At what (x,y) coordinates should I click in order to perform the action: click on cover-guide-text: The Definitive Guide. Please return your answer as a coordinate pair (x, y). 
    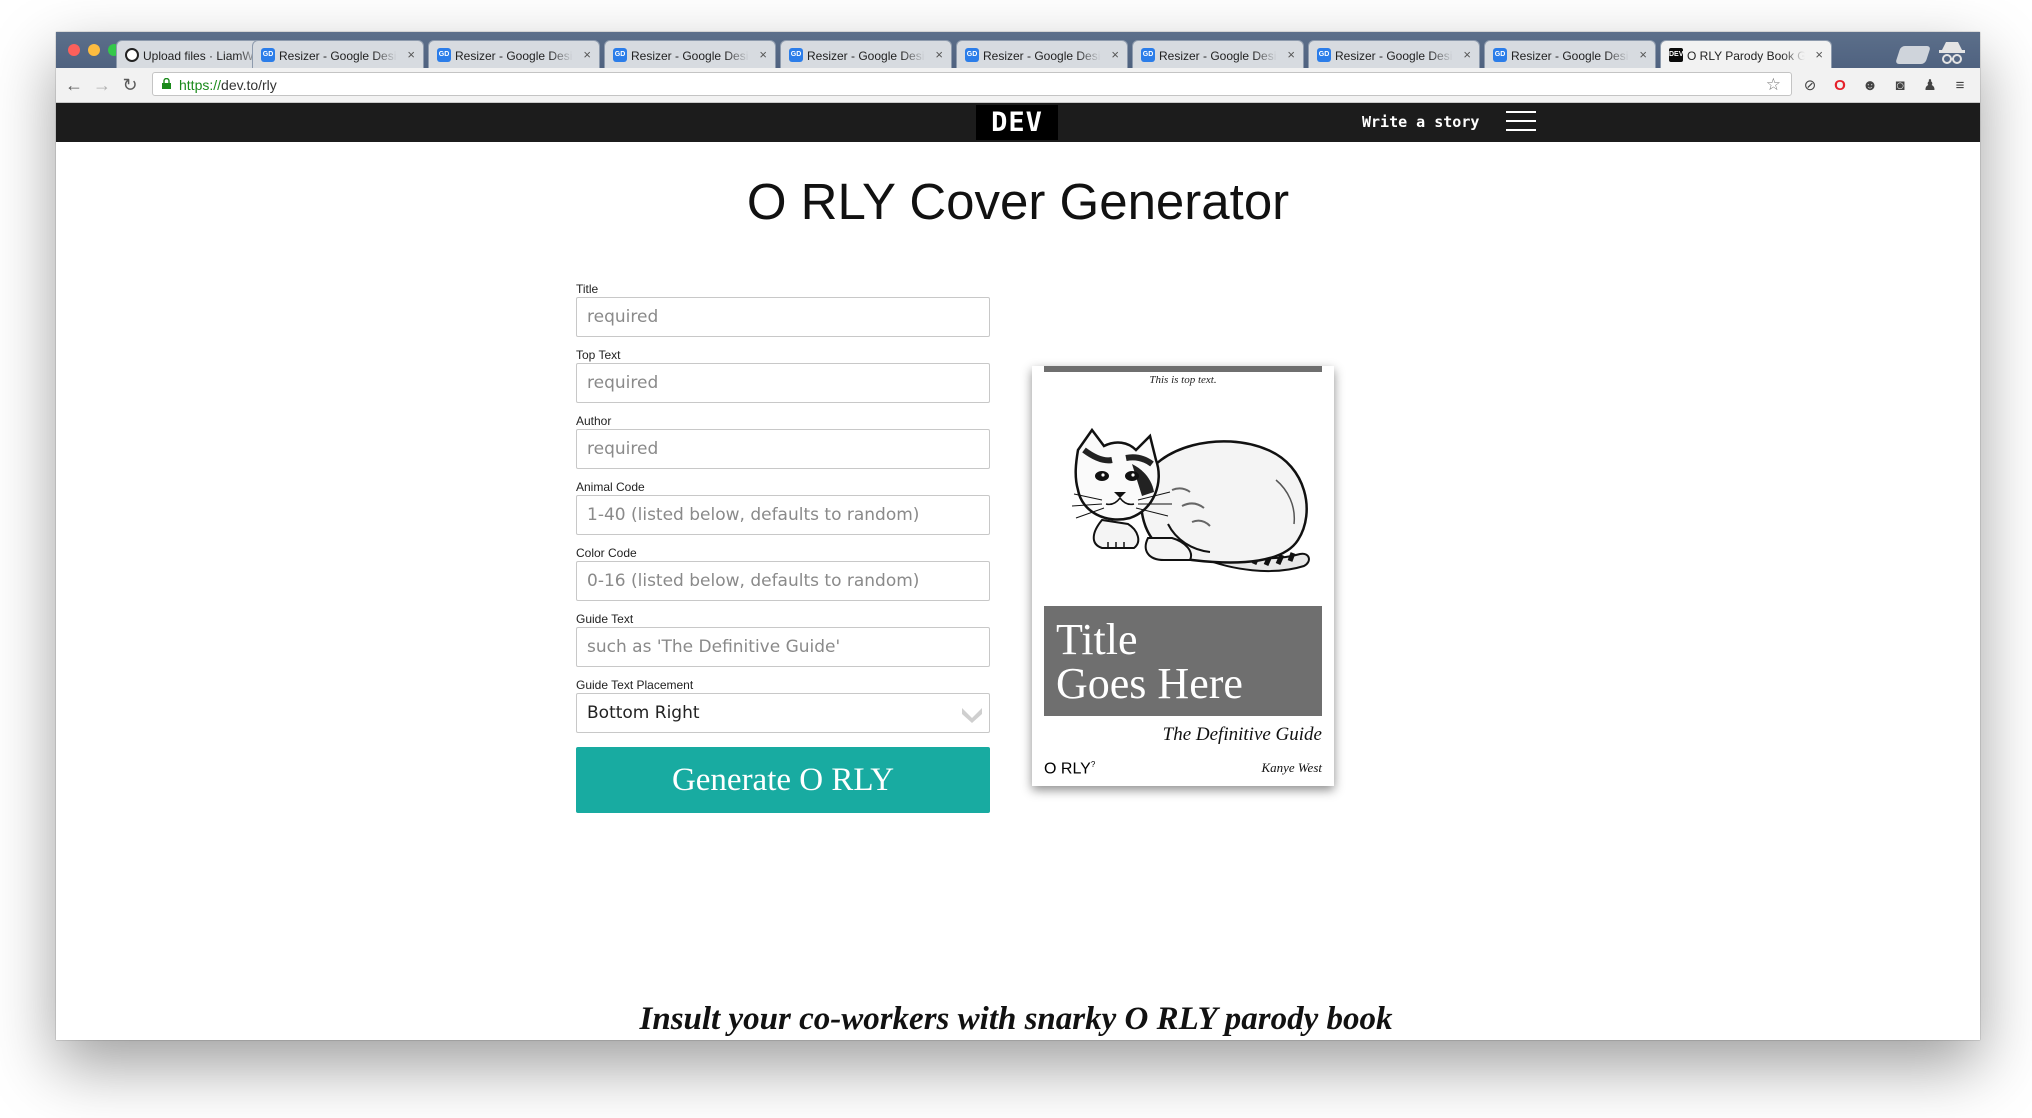
    Looking at the image, I should click on (1242, 734).